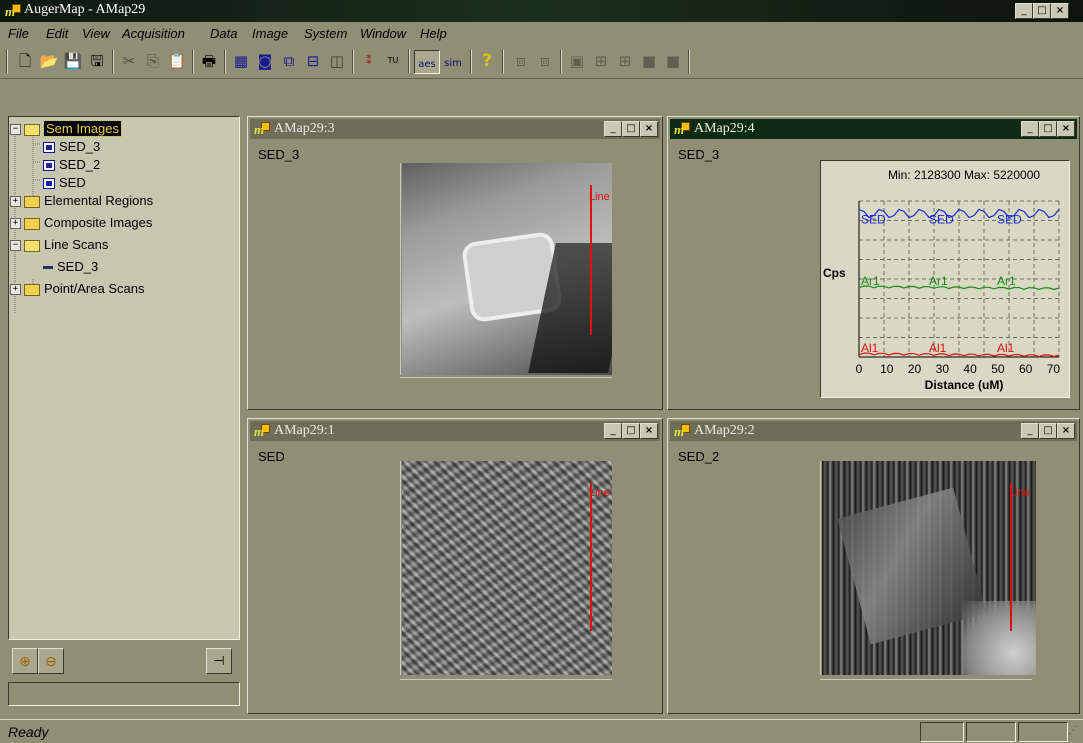 Image resolution: width=1083 pixels, height=743 pixels. I want to click on pin-panel-button: ⊣, so click(219, 661).